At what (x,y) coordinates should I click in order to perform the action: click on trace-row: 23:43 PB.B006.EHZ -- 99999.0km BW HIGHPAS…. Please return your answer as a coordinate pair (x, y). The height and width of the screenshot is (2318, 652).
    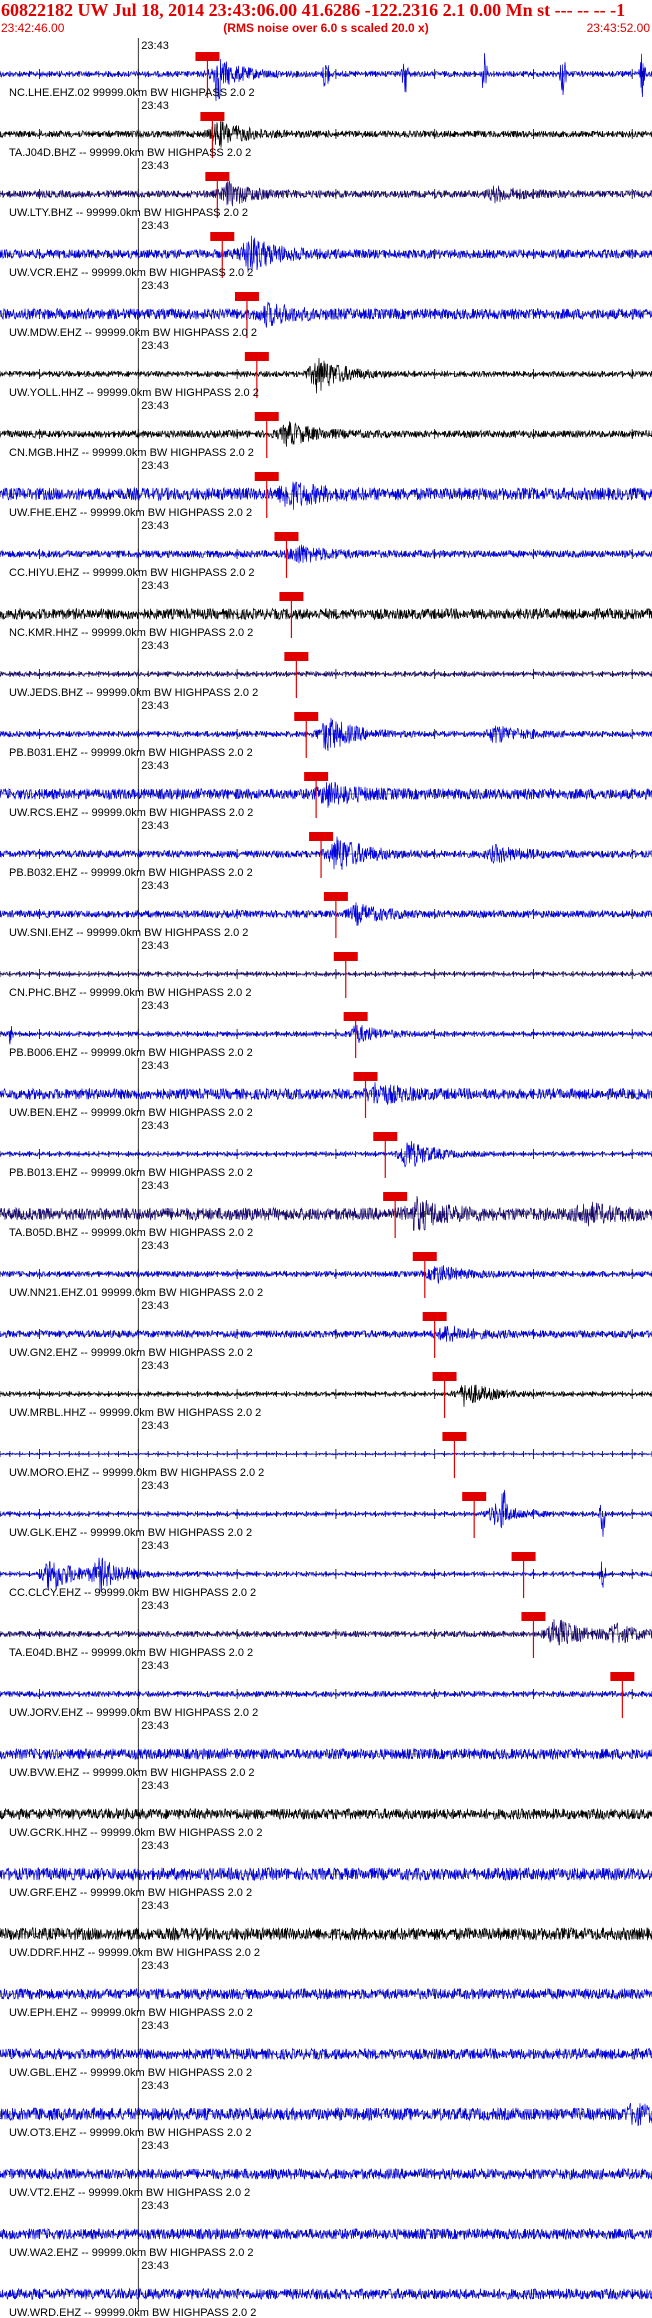
    Looking at the image, I should click on (326, 1028).